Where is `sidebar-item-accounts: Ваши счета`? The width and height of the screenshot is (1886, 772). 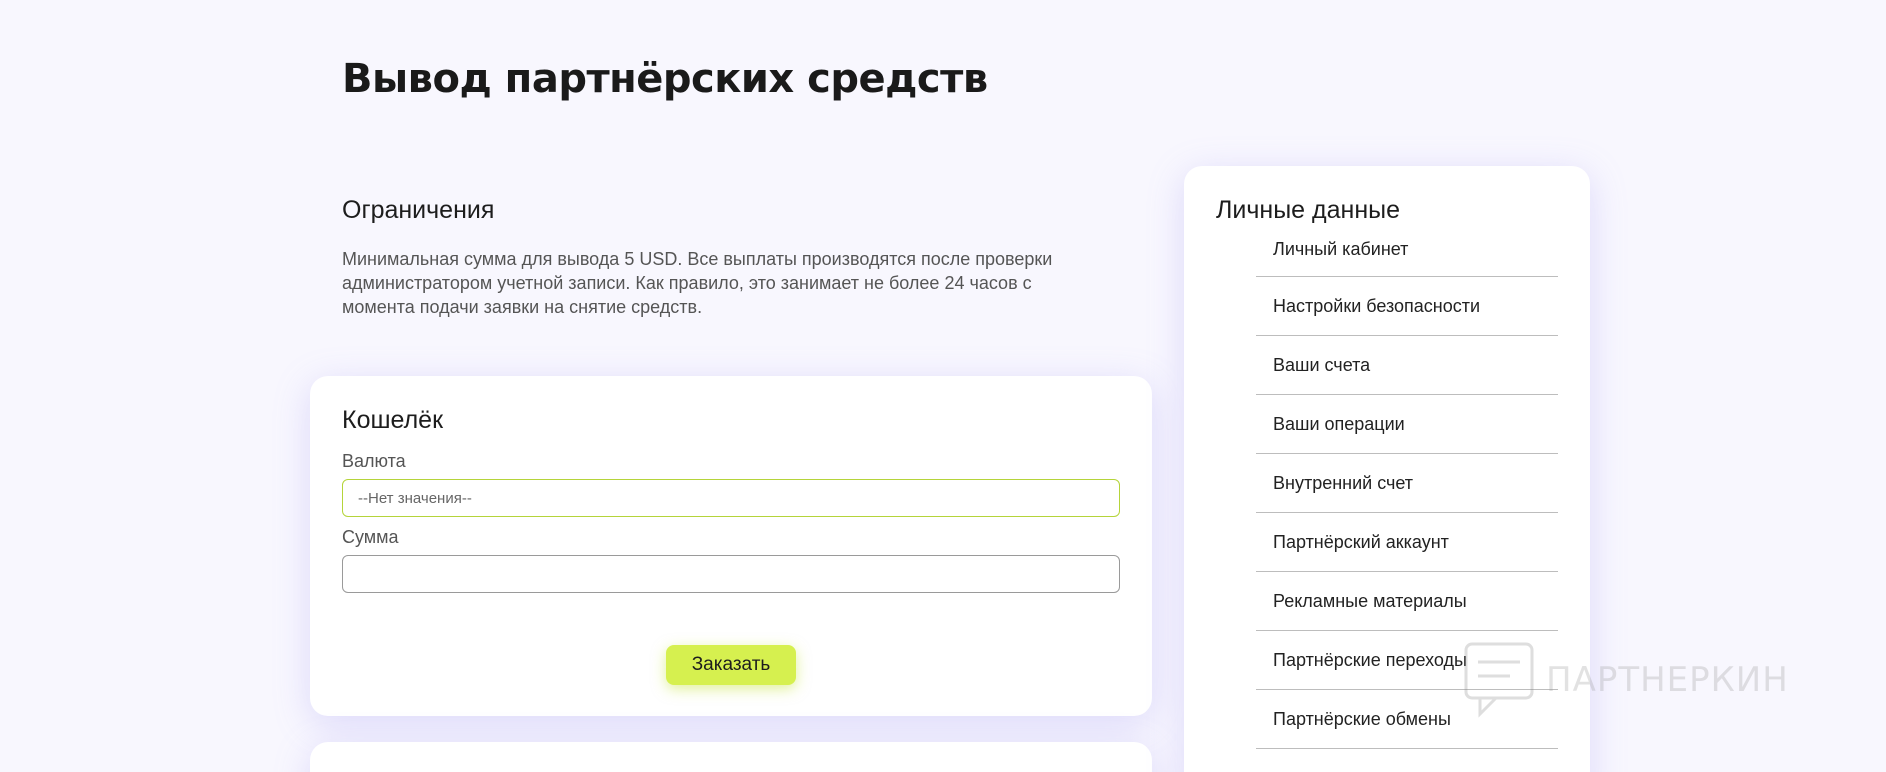
sidebar-item-accounts: Ваши счета is located at coordinates (1407, 365).